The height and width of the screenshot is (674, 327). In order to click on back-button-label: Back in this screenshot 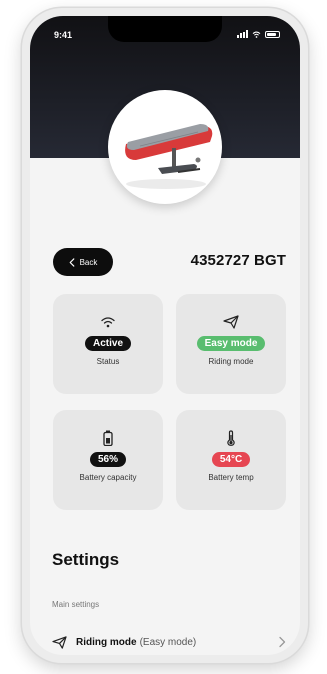, I will do `click(88, 262)`.